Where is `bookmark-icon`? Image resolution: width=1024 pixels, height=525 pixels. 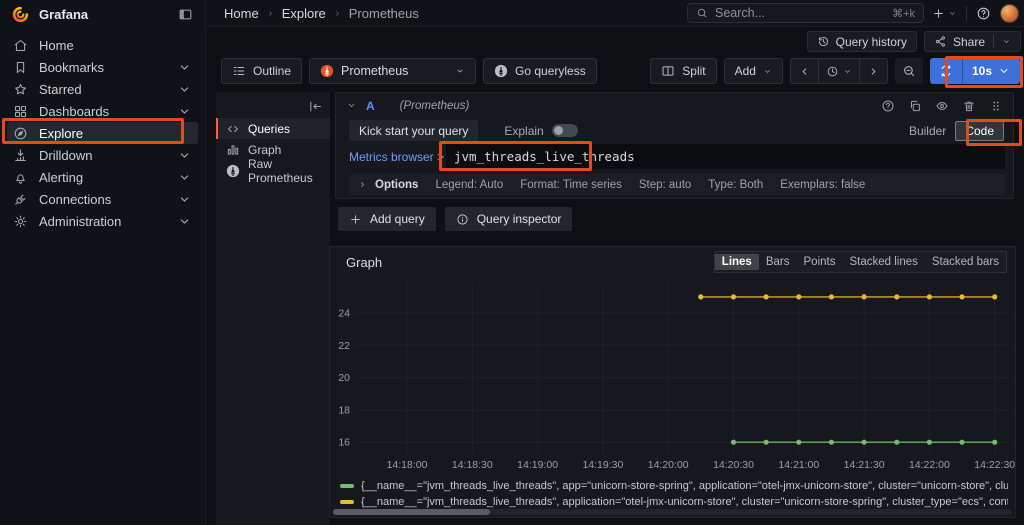
bookmark-icon is located at coordinates (20, 67).